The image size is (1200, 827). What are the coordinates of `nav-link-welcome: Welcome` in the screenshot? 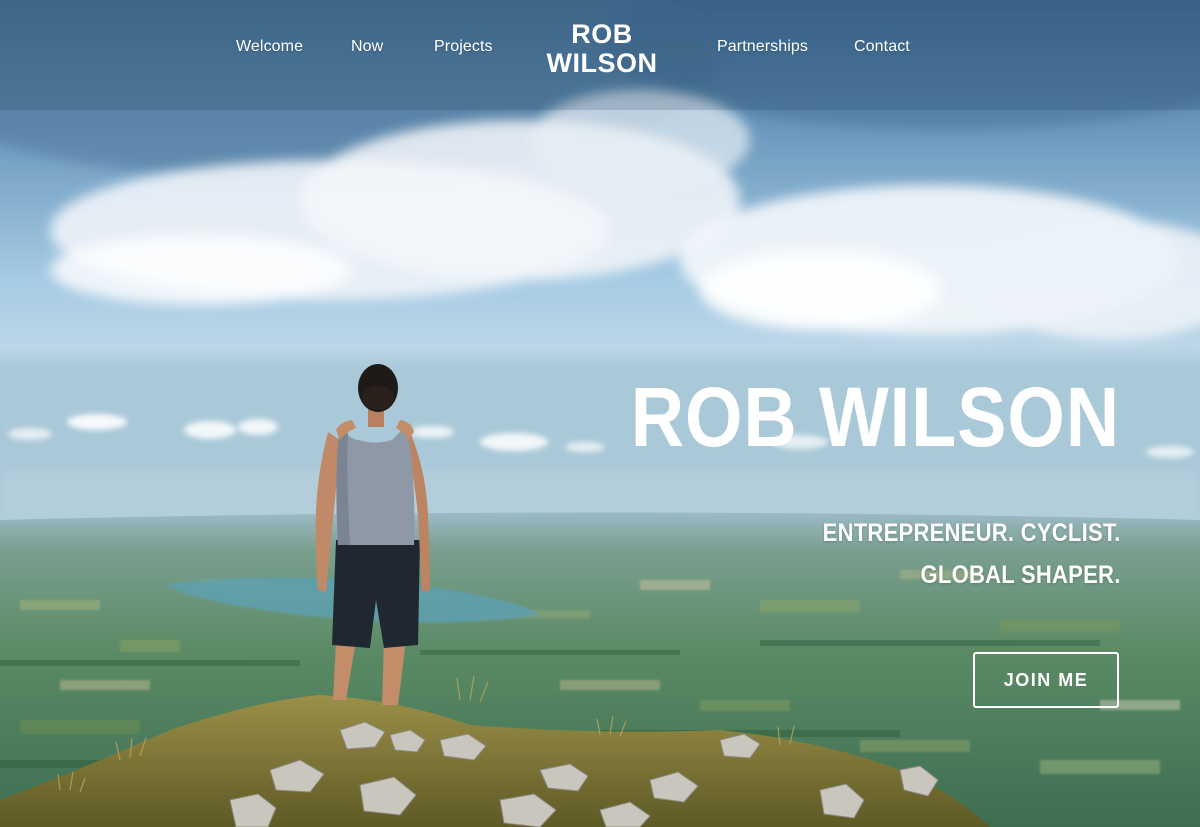 It's located at (269, 47).